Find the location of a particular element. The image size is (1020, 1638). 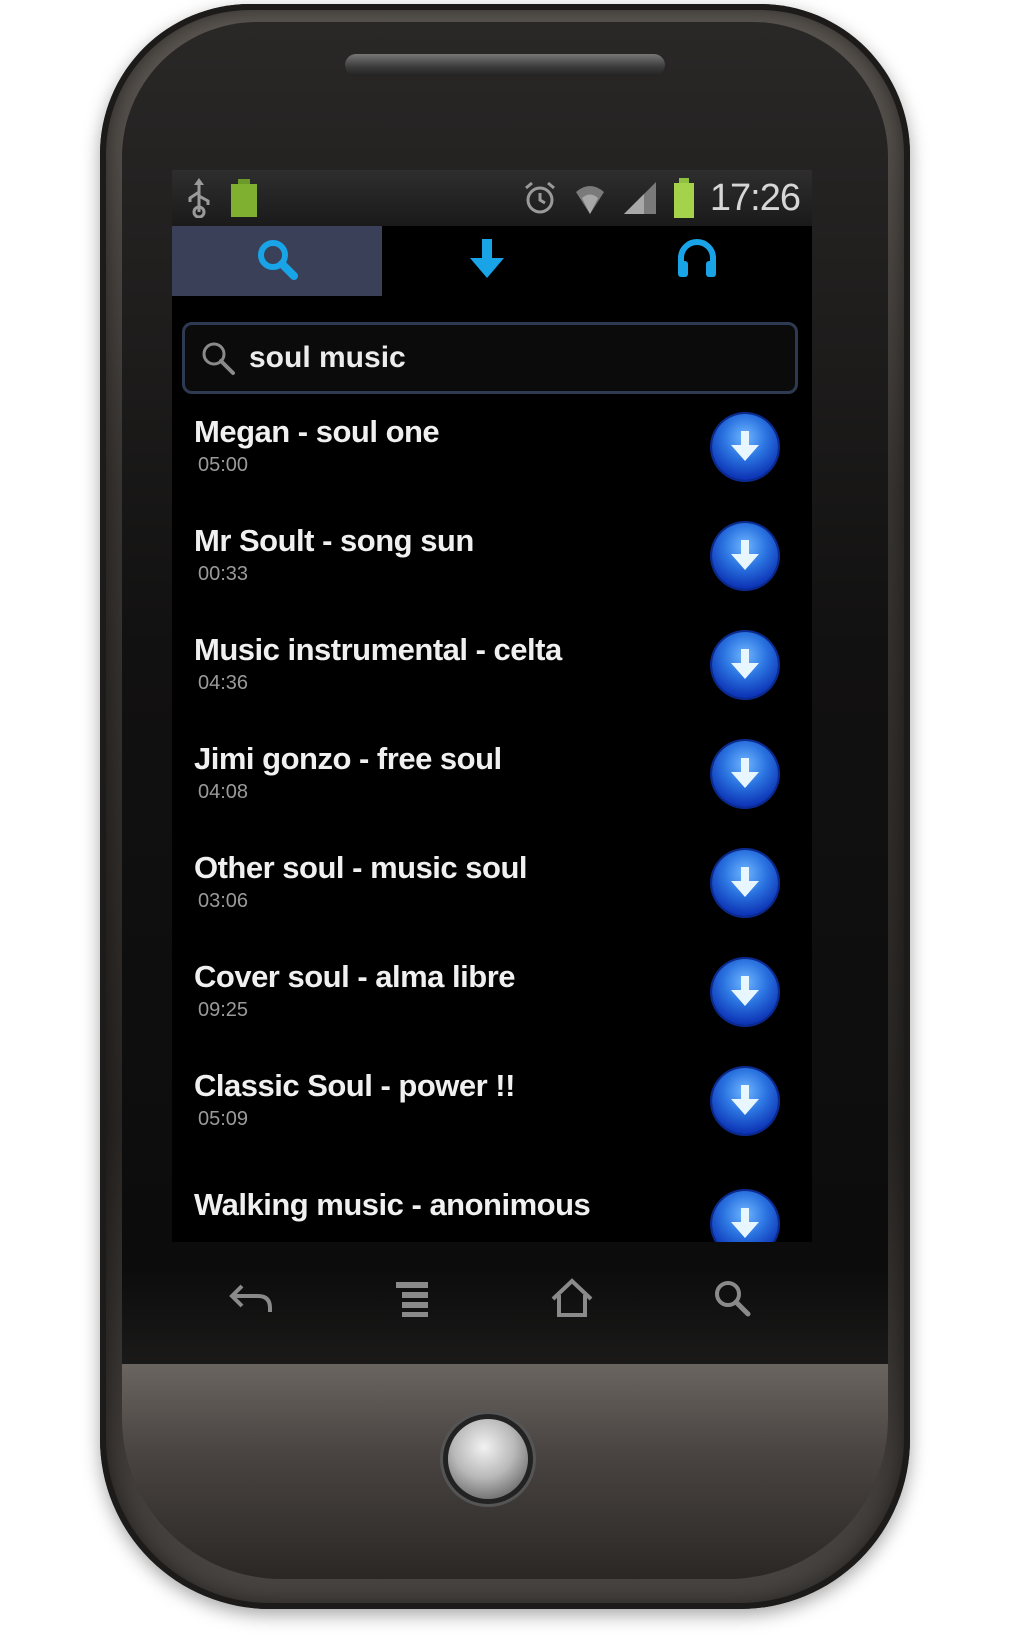

home-icon is located at coordinates (572, 1297).